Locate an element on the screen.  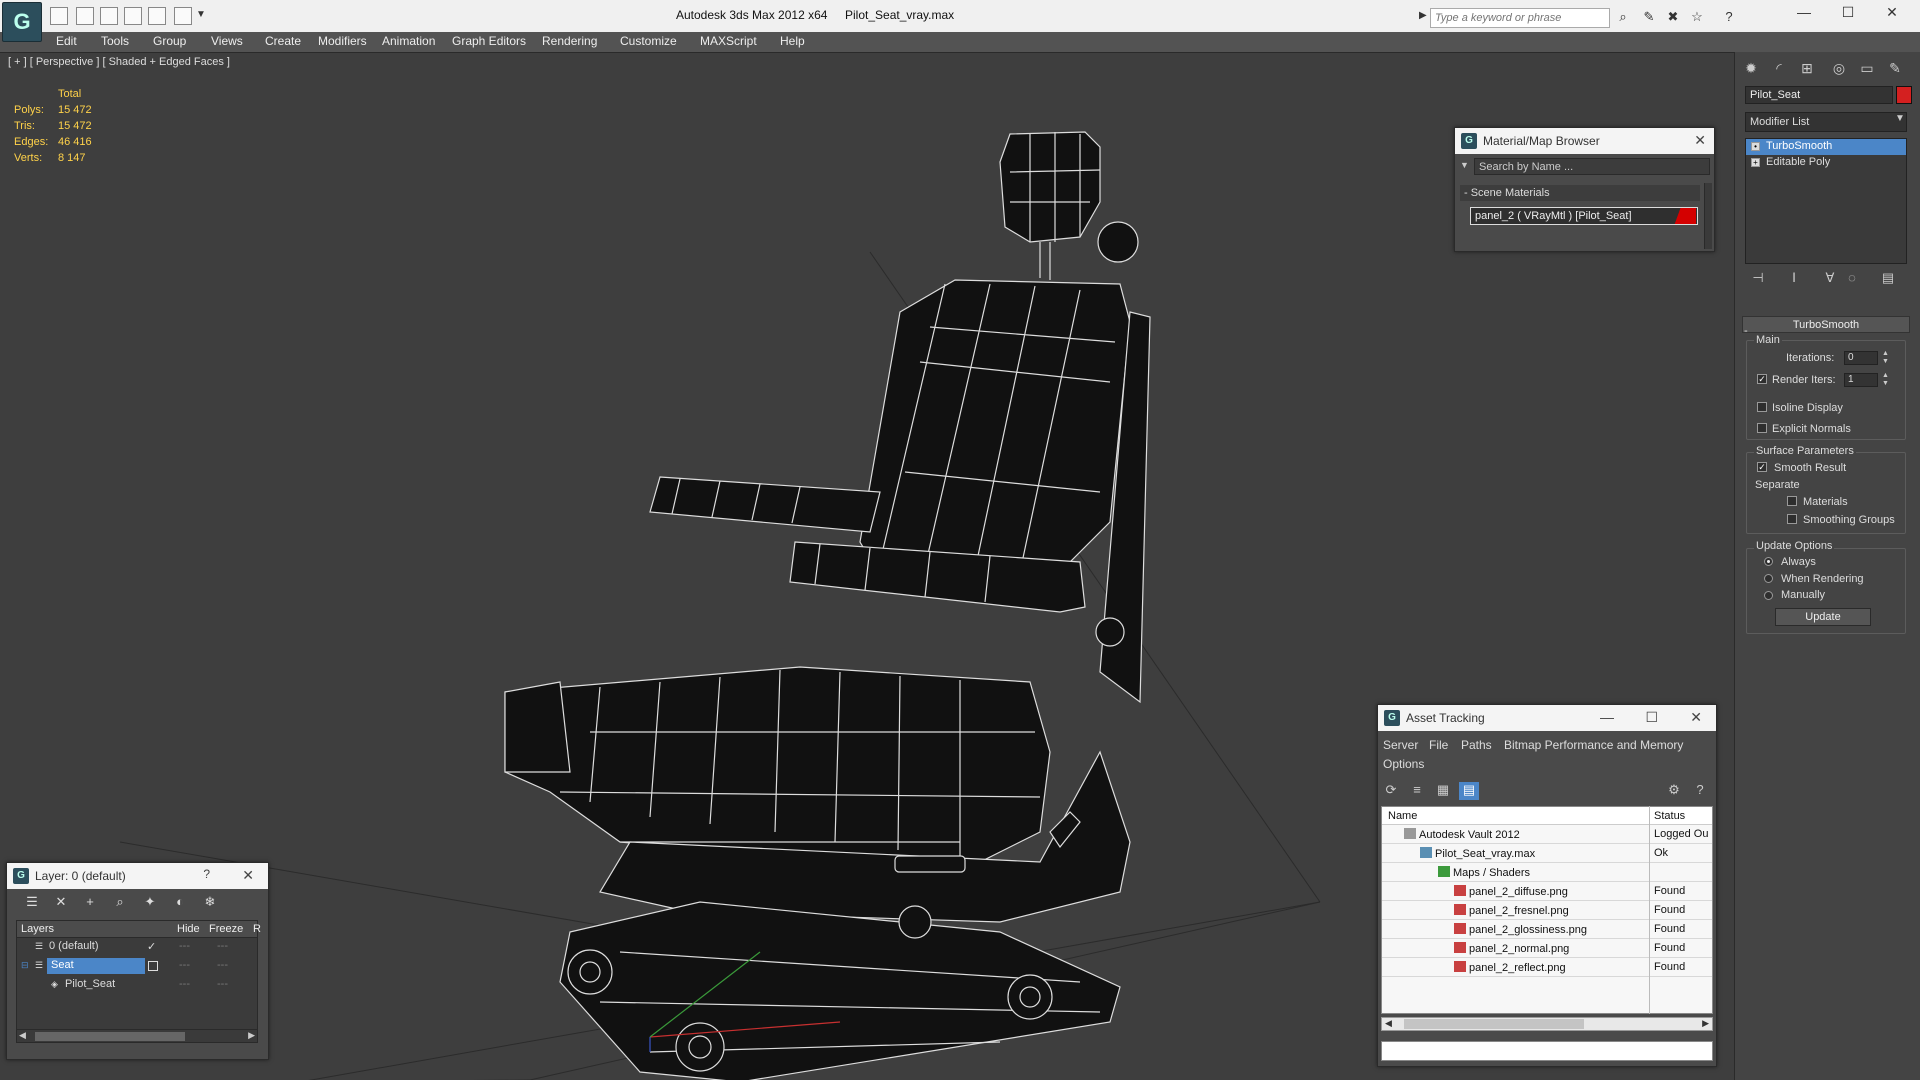
menu-tools: Tools is located at coordinates (115, 41).